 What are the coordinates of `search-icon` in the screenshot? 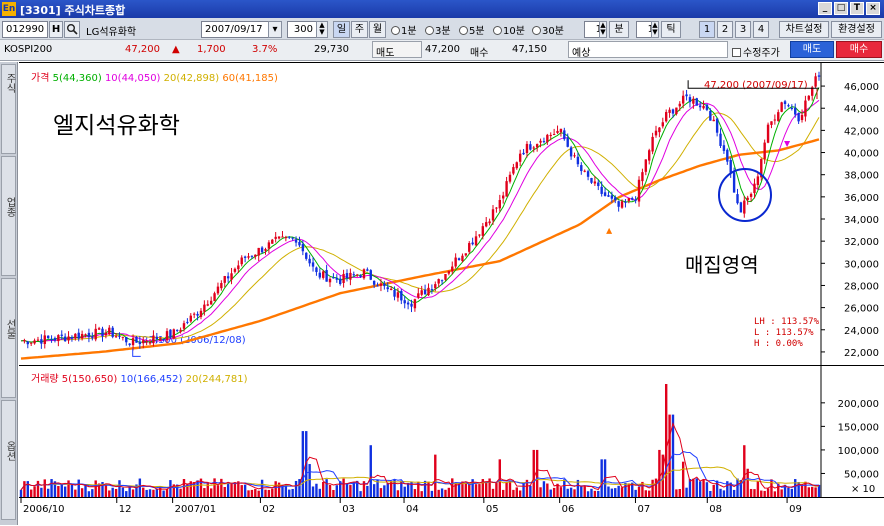 It's located at (72, 29).